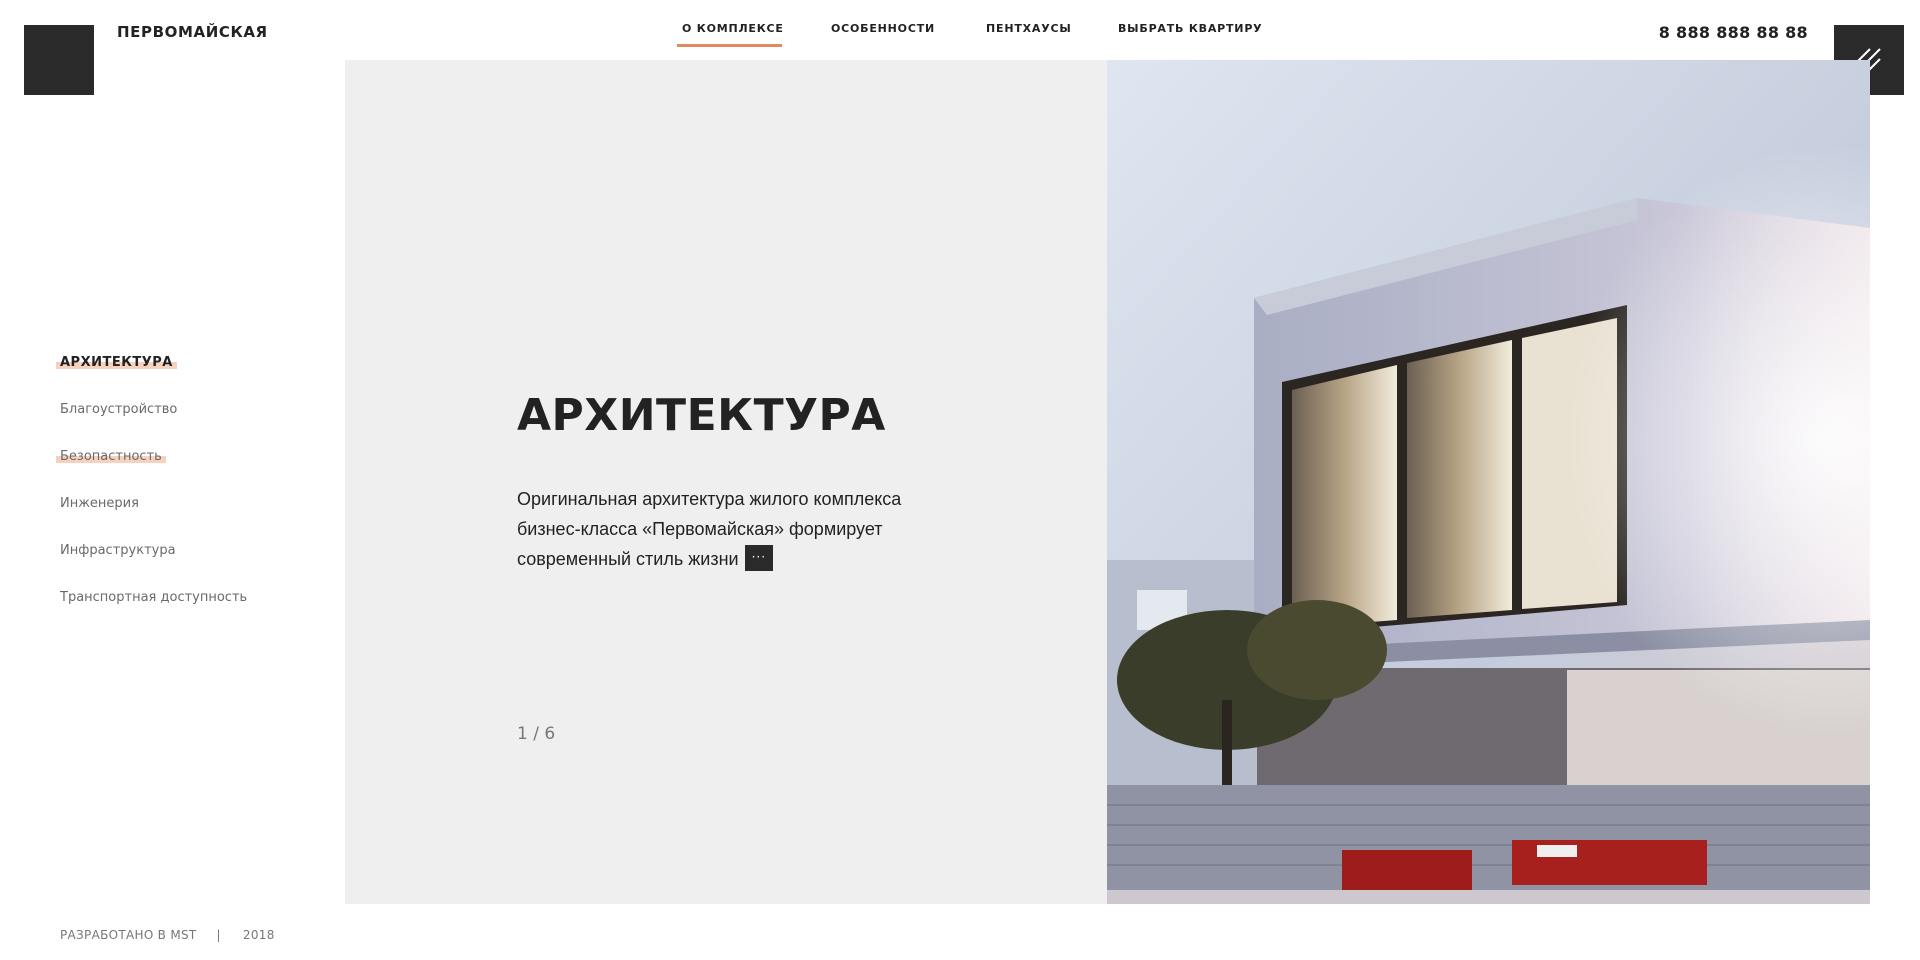  I want to click on sidebar-item-label: Безопастность, so click(111, 456).